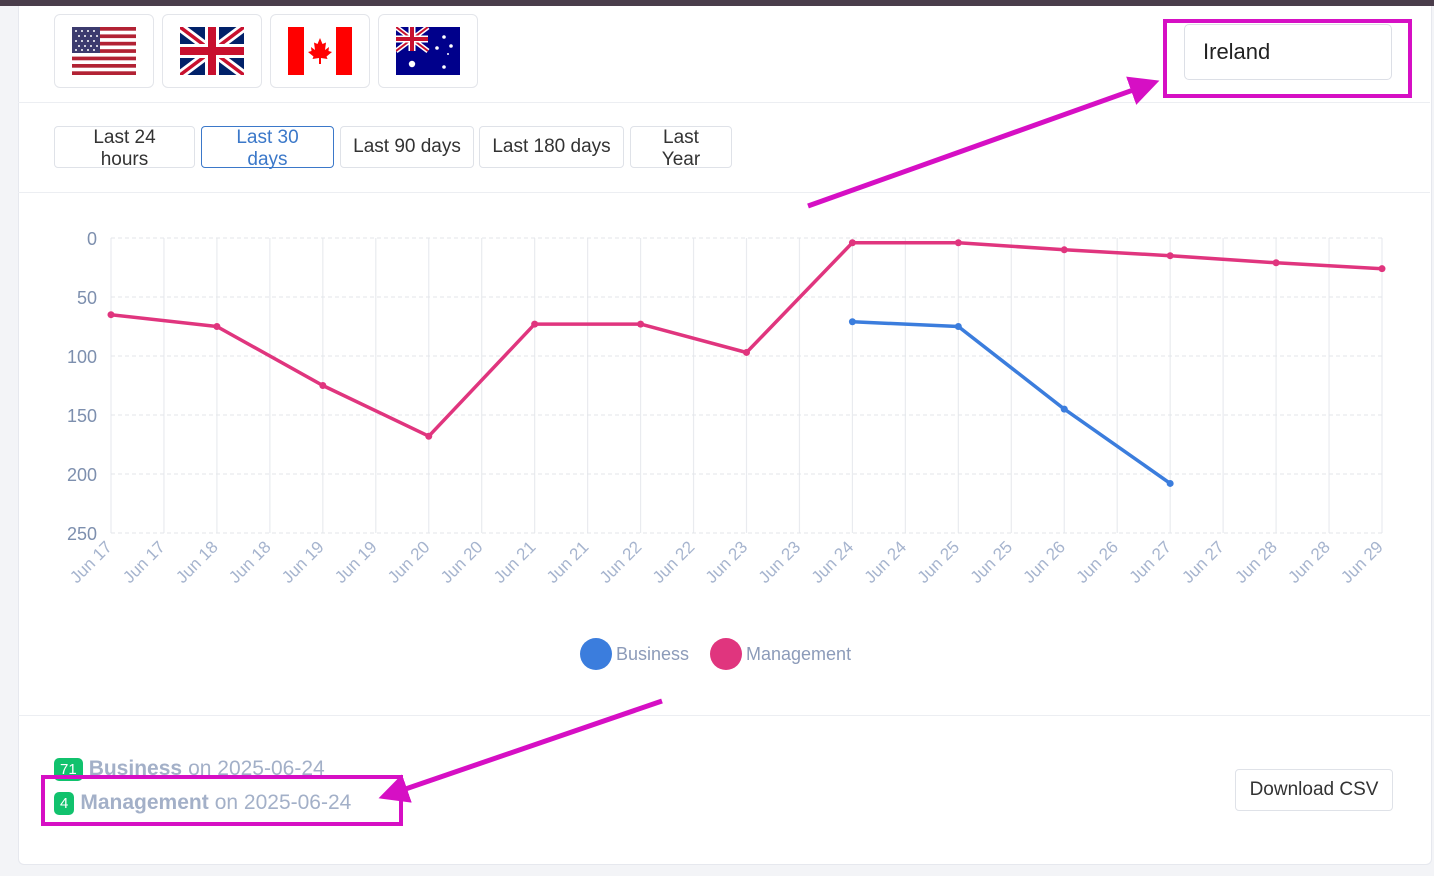 The width and height of the screenshot is (1434, 876). I want to click on count-badge: 71, so click(68, 769).